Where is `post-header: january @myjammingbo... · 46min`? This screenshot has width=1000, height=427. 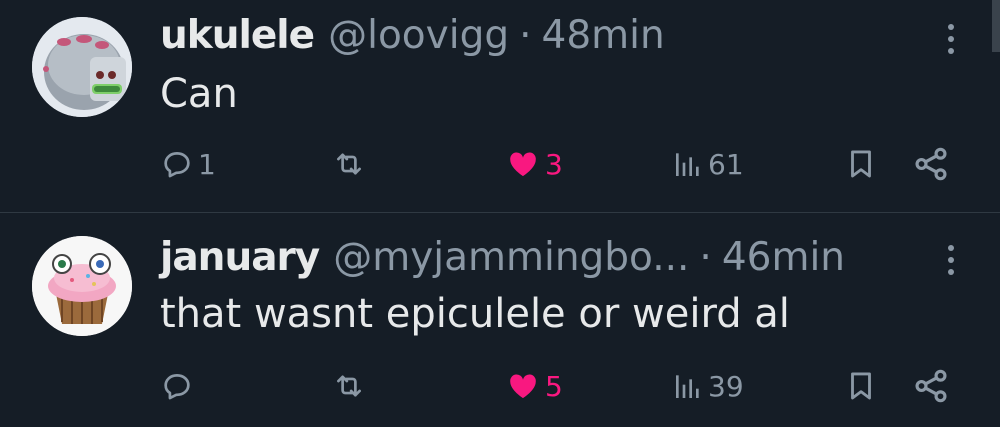
post-header: january @myjammingbo... · 46min is located at coordinates (502, 258).